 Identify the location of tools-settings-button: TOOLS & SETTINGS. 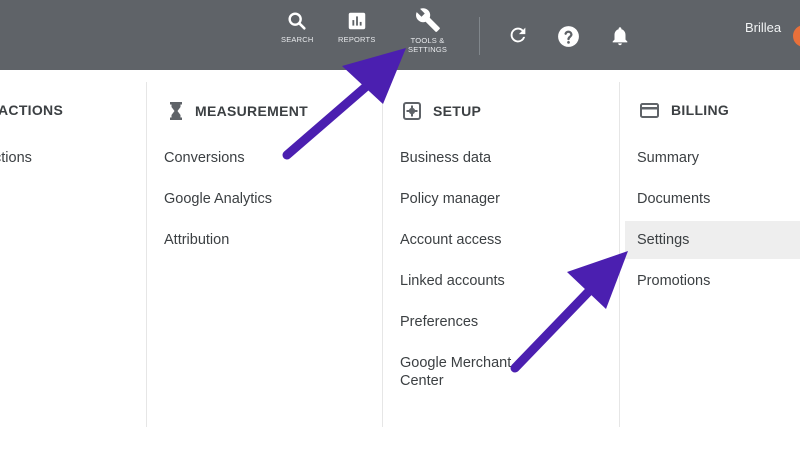
(427, 30).